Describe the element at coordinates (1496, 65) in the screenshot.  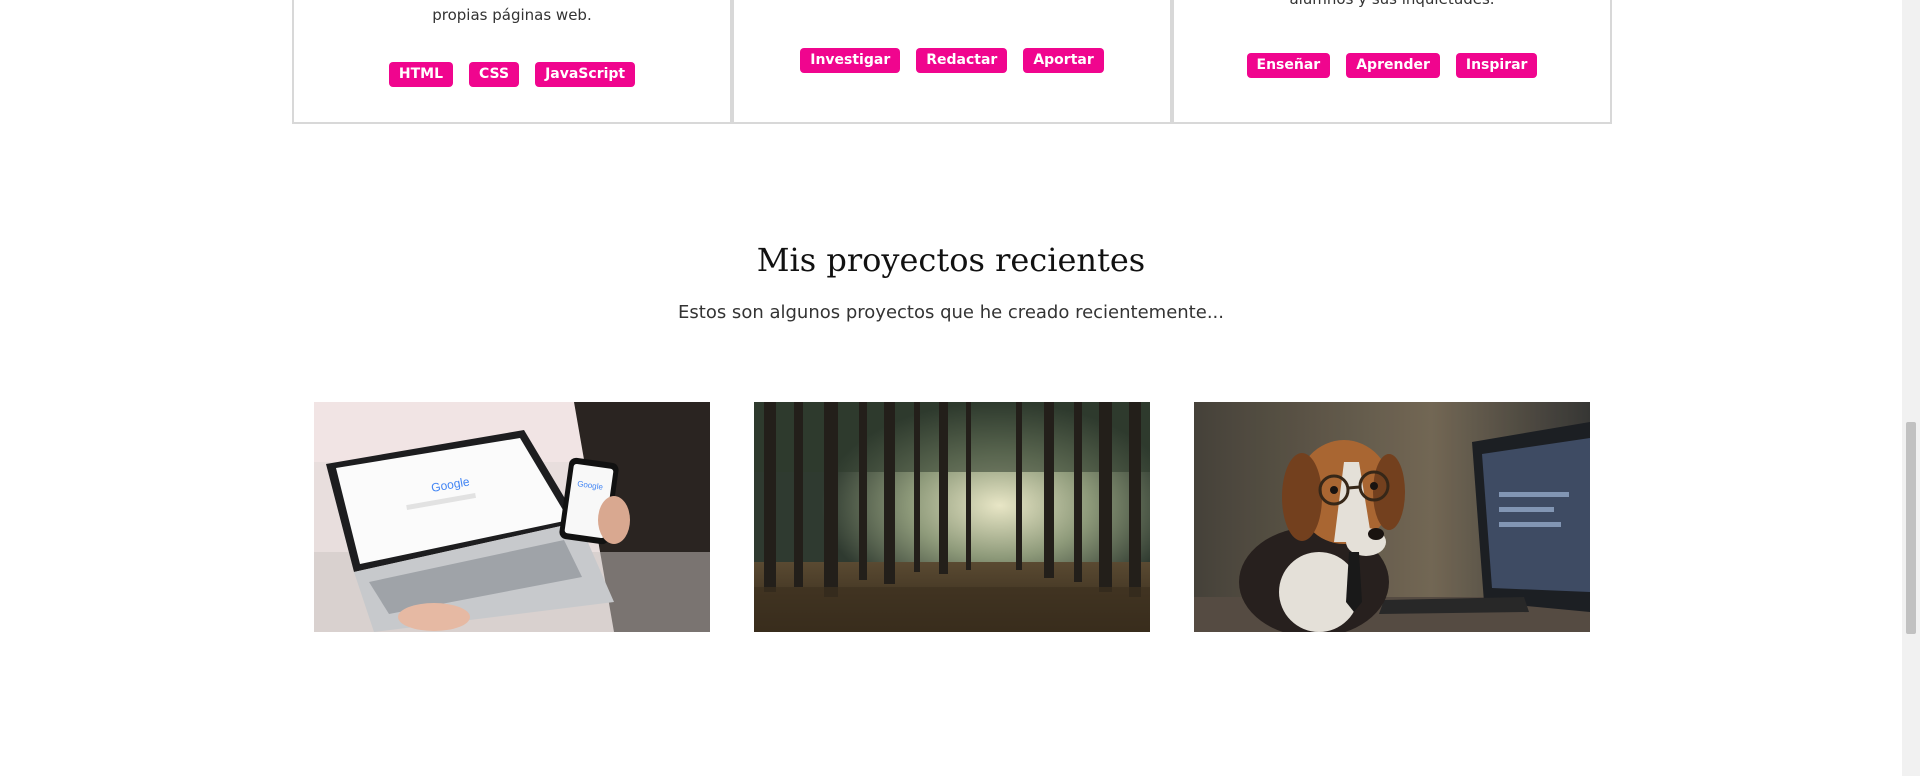
I see `tag-inspirar: Inspirar` at that location.